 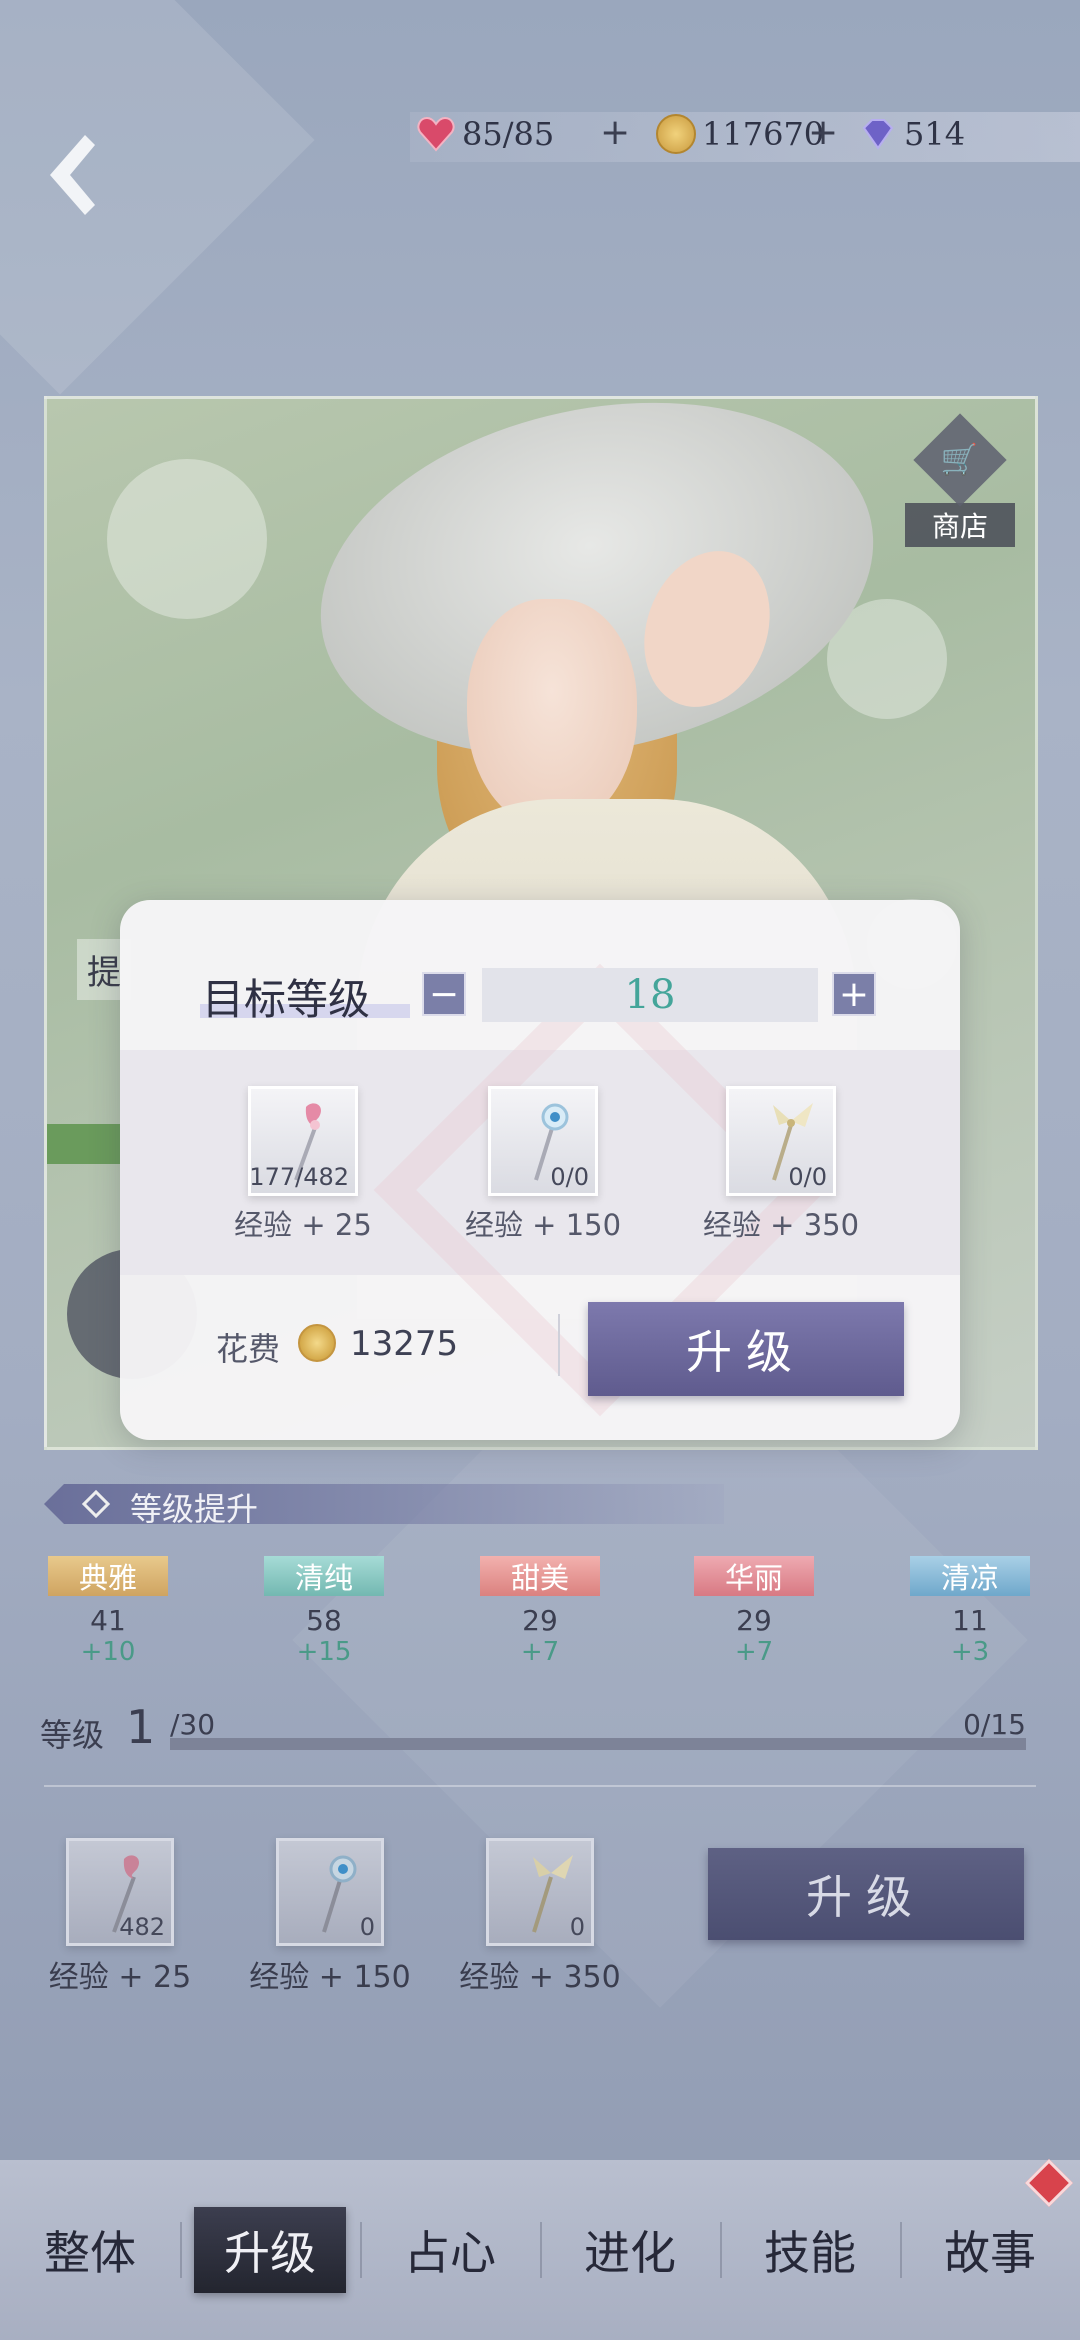 I want to click on gem-display: 514, so click(x=911, y=134).